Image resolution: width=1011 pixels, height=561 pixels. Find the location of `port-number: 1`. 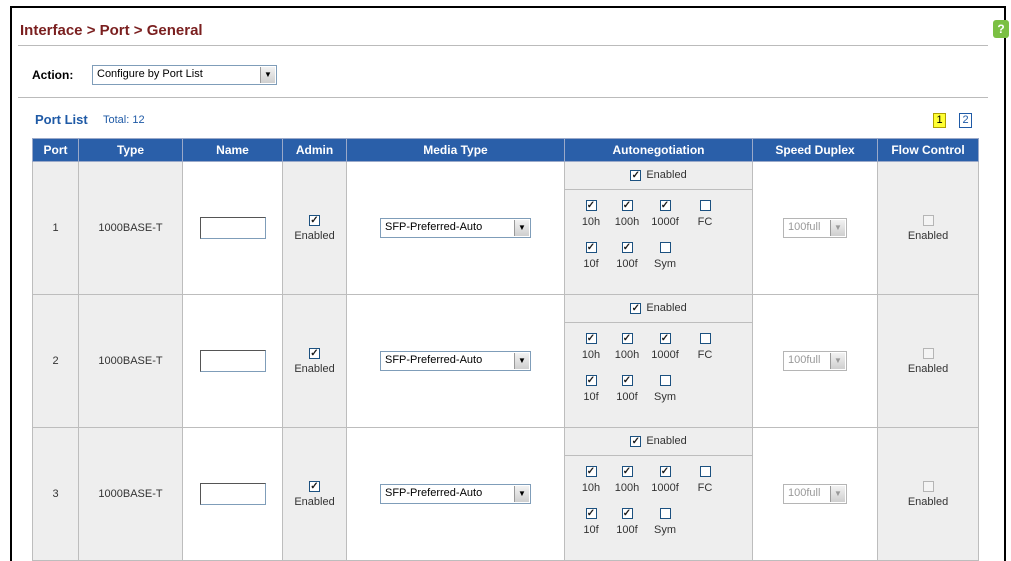

port-number: 1 is located at coordinates (55, 228).